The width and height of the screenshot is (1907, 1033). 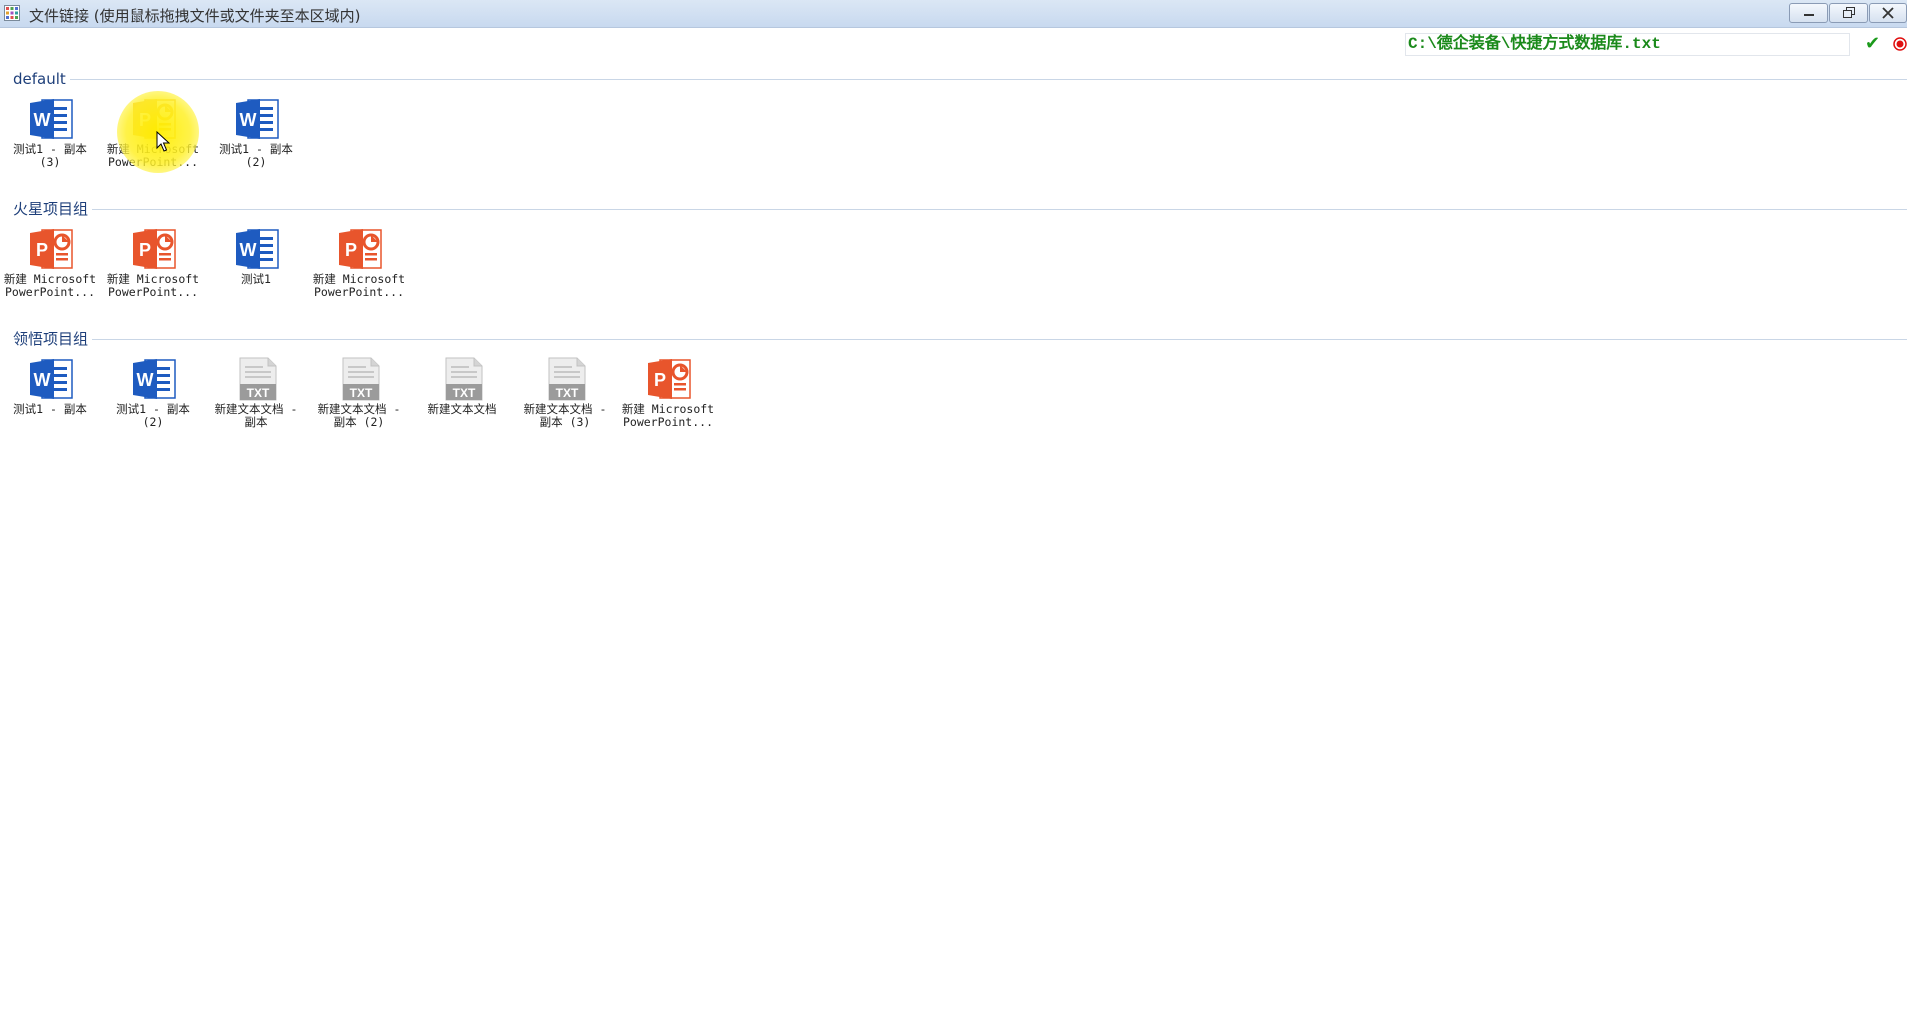 I want to click on group-header: 领悟项目组, so click(x=960, y=339).